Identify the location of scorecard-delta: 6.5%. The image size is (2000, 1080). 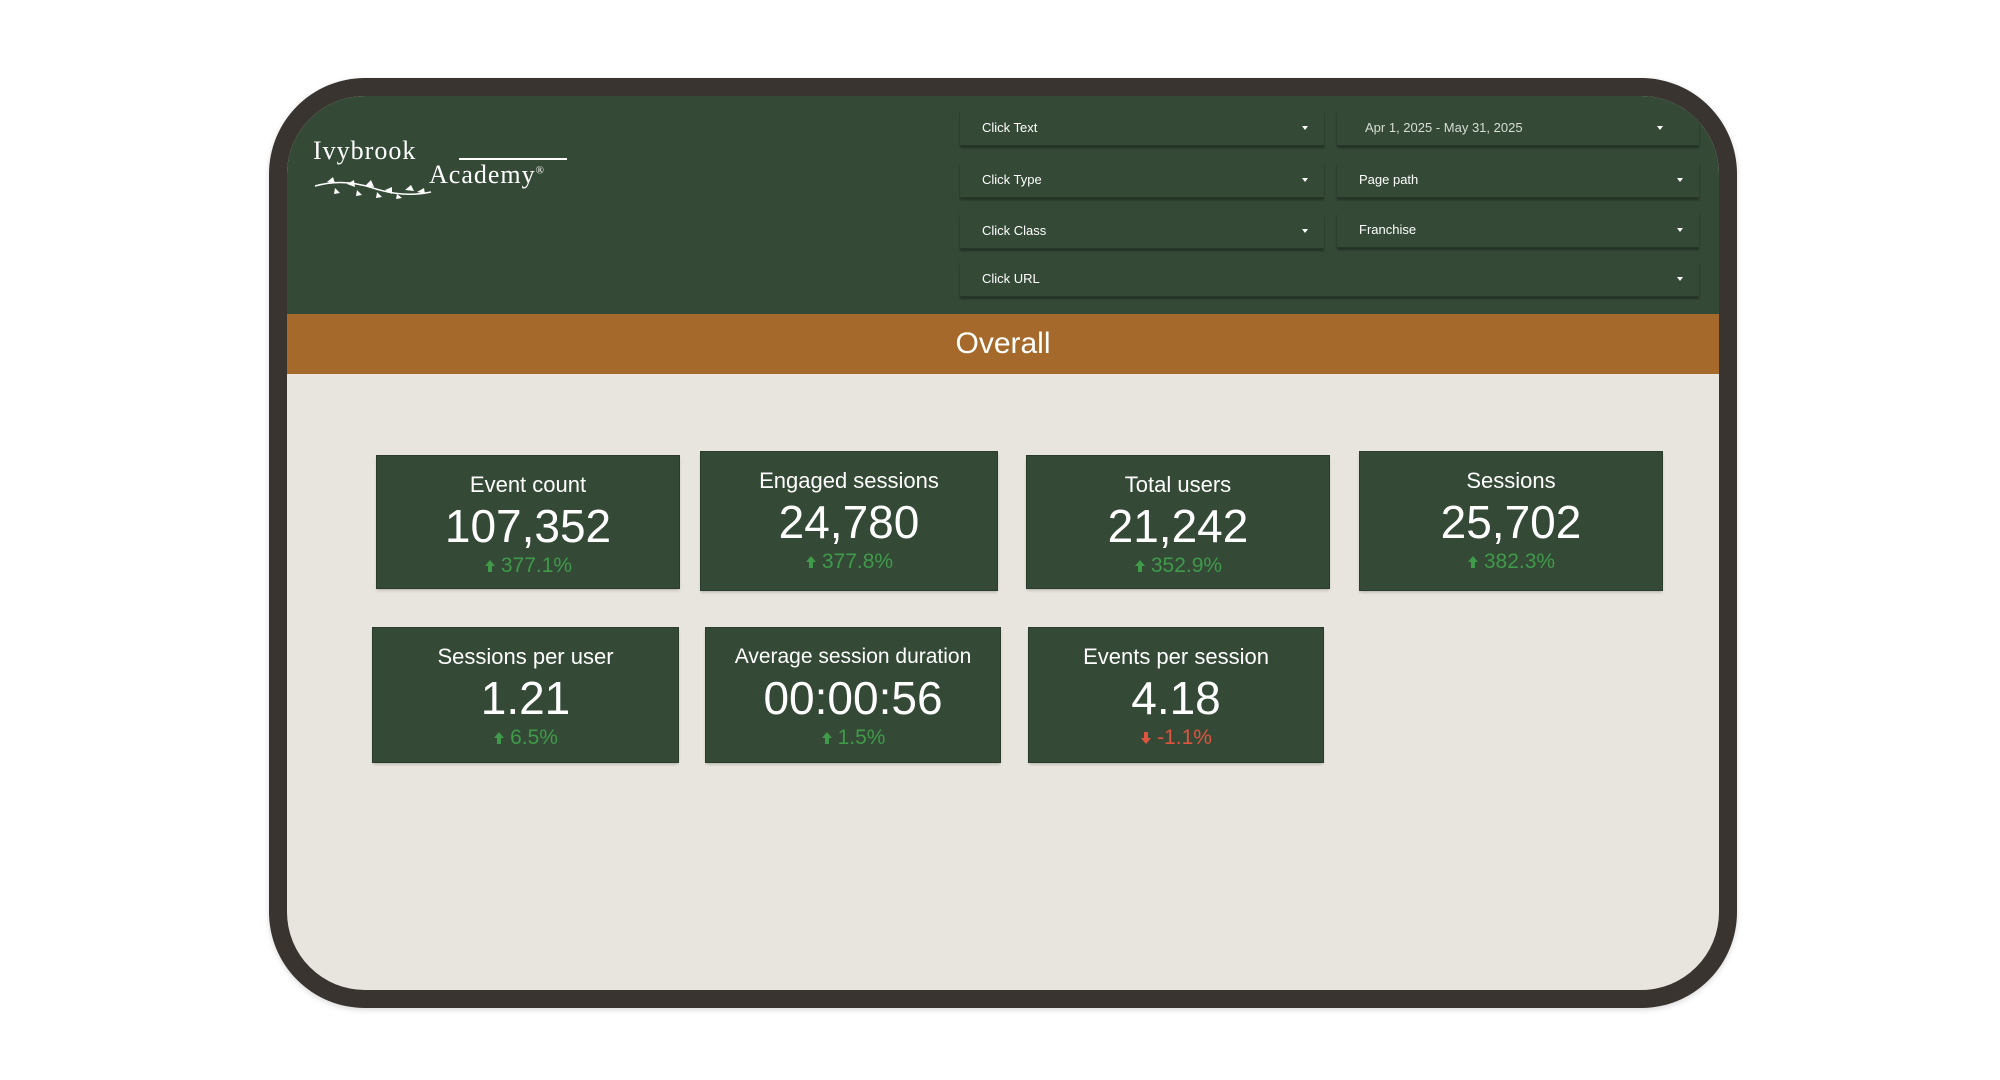
(525, 738).